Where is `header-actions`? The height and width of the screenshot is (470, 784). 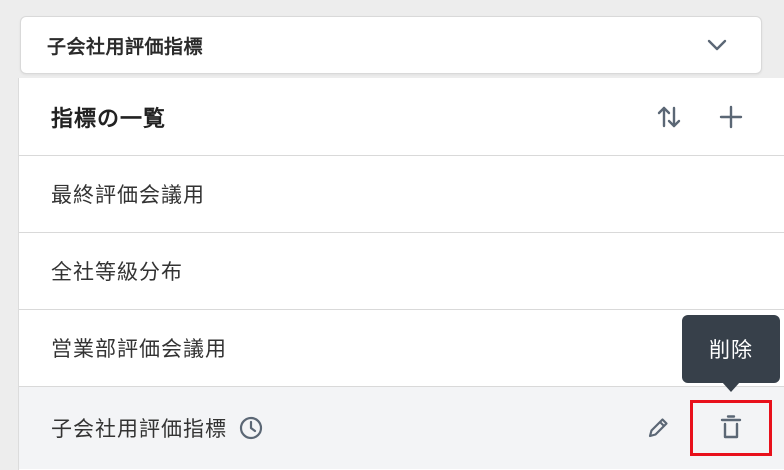 header-actions is located at coordinates (700, 117).